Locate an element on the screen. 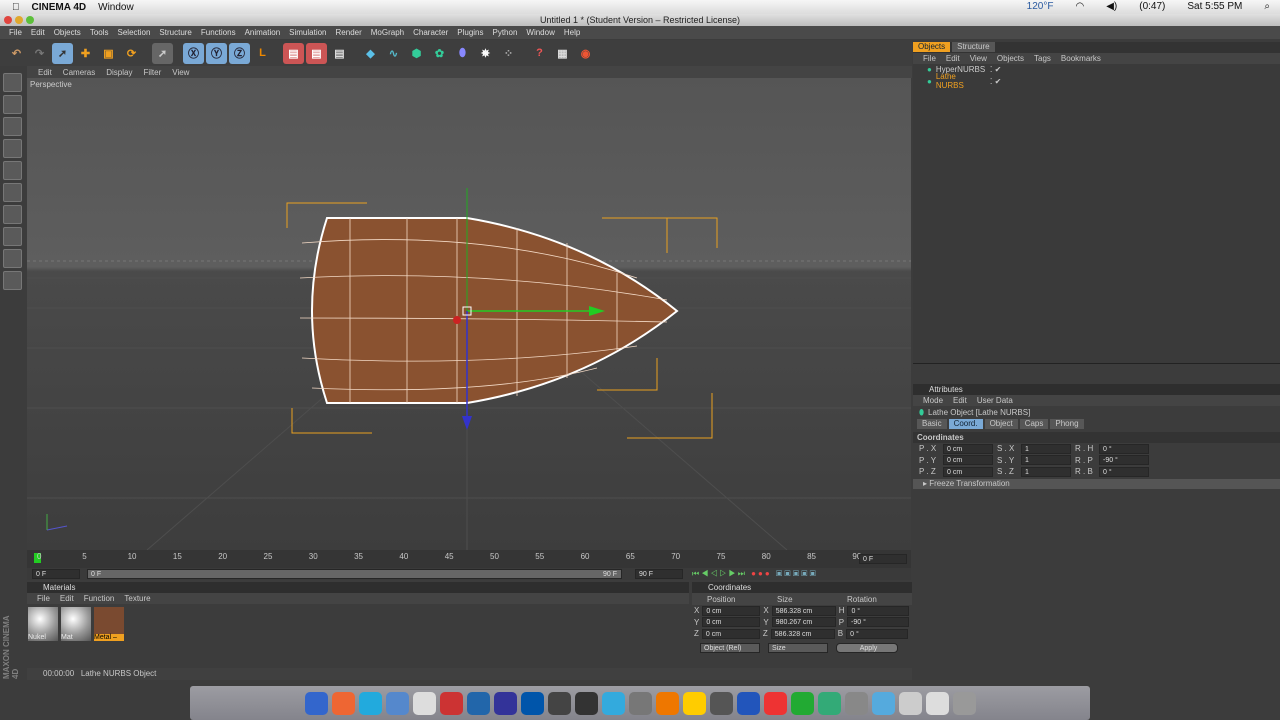 This screenshot has width=1280, height=720. material-swatch: Metal – is located at coordinates (109, 624).